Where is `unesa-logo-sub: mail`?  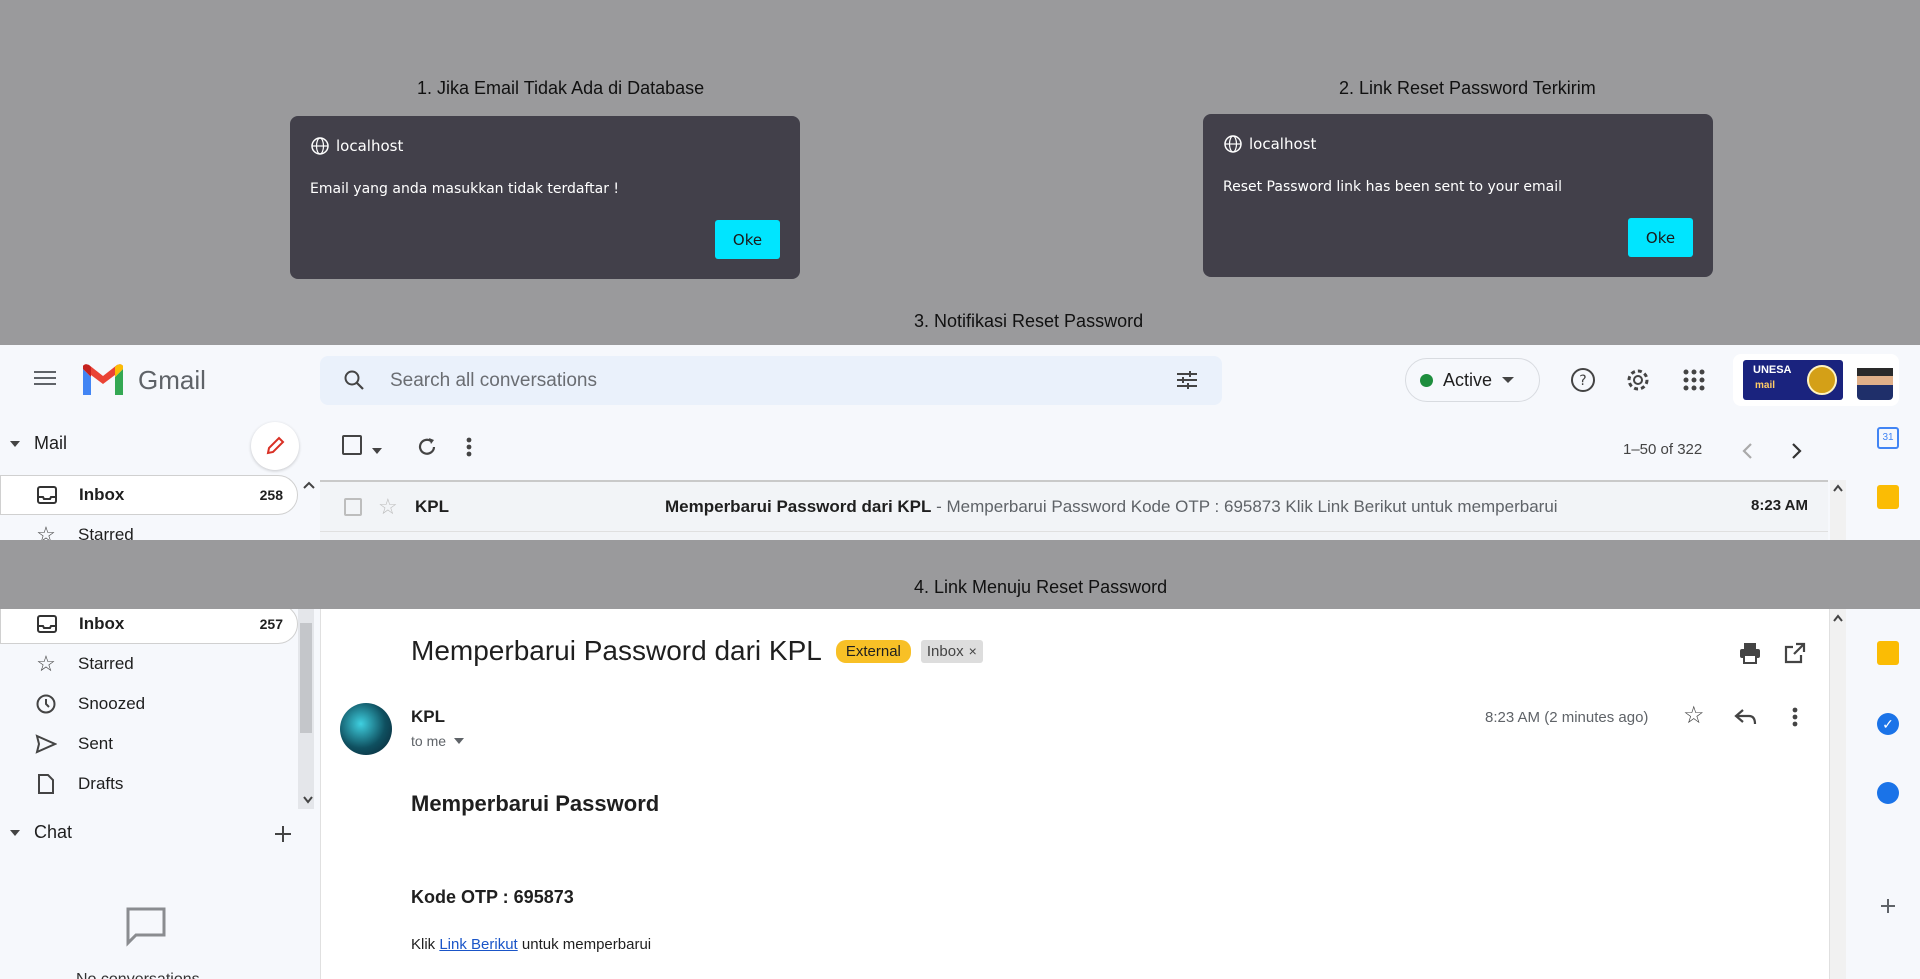
unesa-logo-sub: mail is located at coordinates (1765, 385).